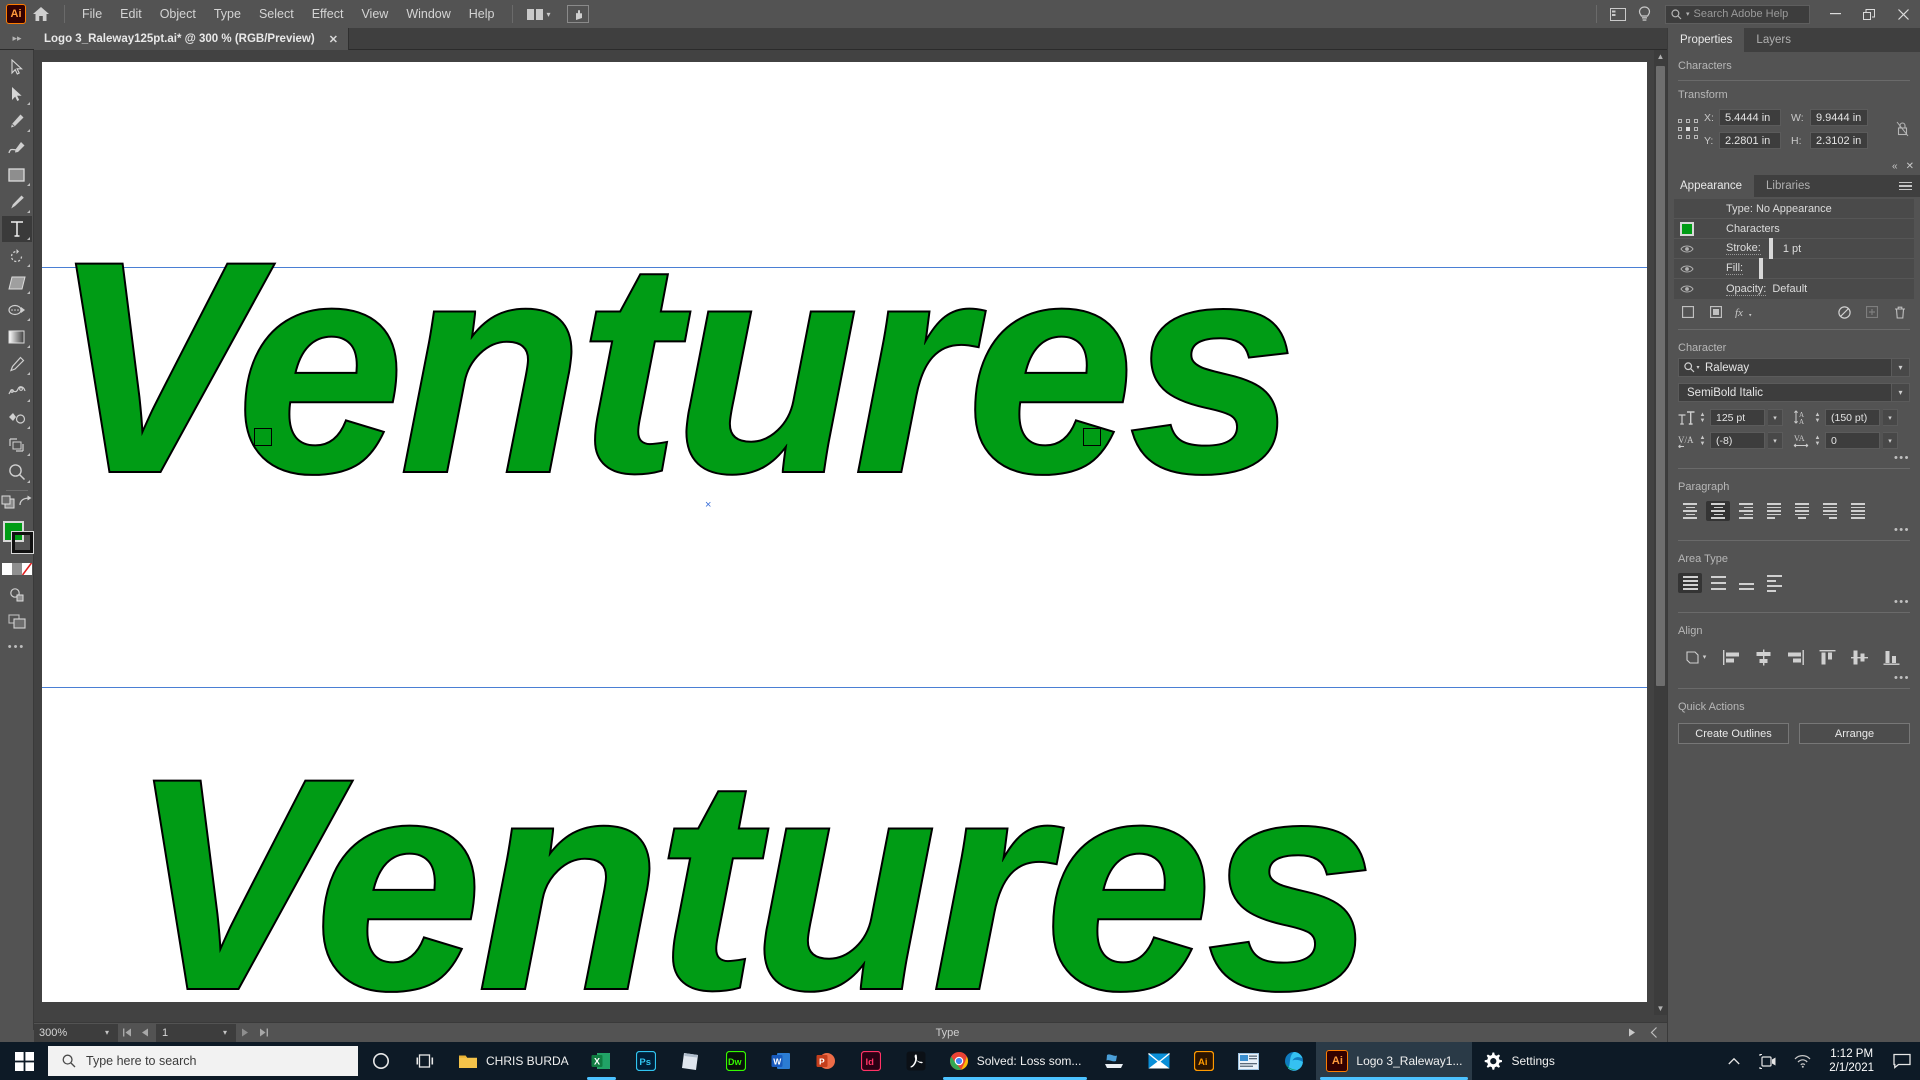  What do you see at coordinates (1817, 441) in the screenshot?
I see `tracking-stepper: ▲ ▼` at bounding box center [1817, 441].